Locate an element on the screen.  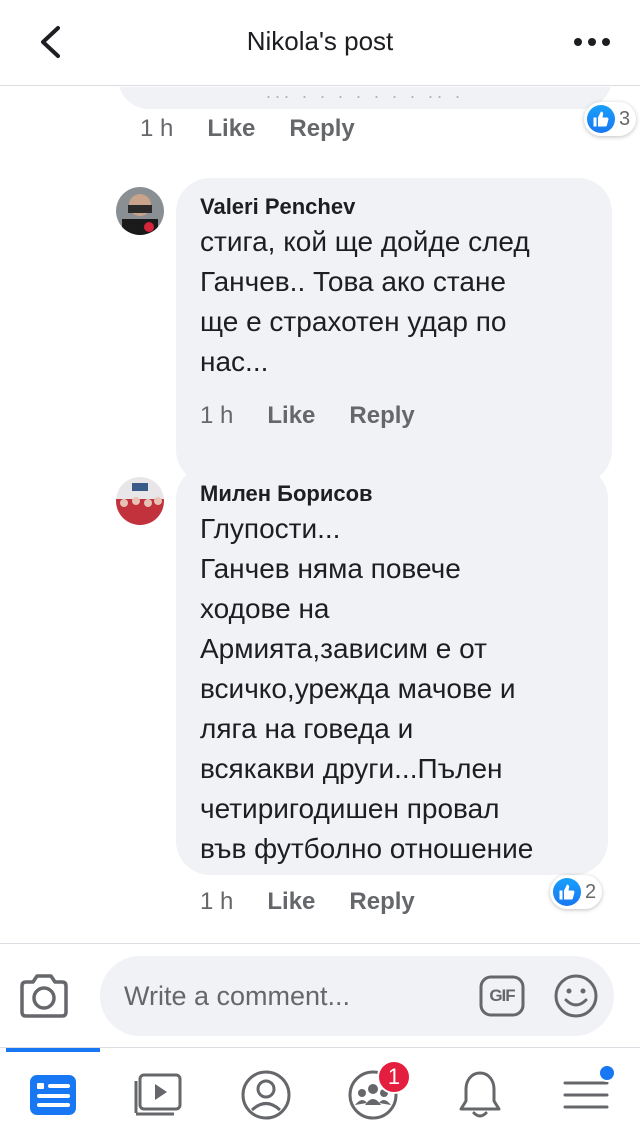
bell-icon is located at coordinates (480, 1094).